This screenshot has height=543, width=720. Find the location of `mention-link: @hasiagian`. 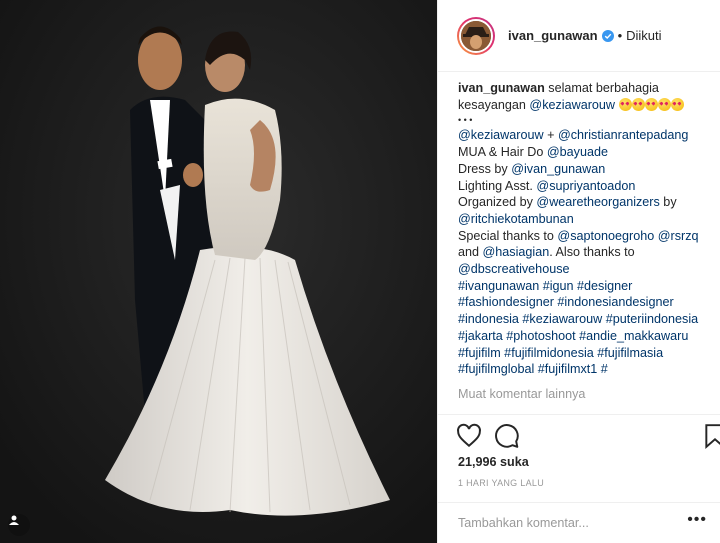

mention-link: @hasiagian is located at coordinates (516, 252).